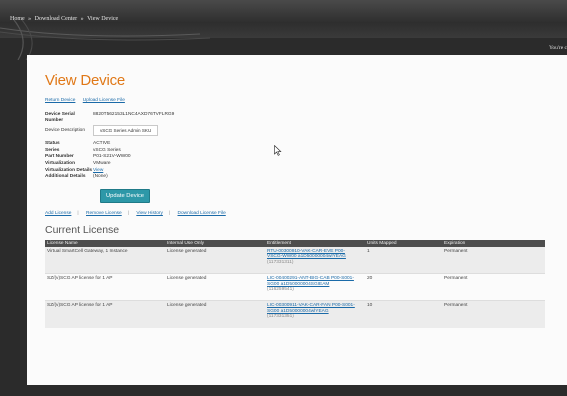 This screenshot has width=567, height=396. What do you see at coordinates (100, 177) in the screenshot?
I see `additional-details-value: (None)` at bounding box center [100, 177].